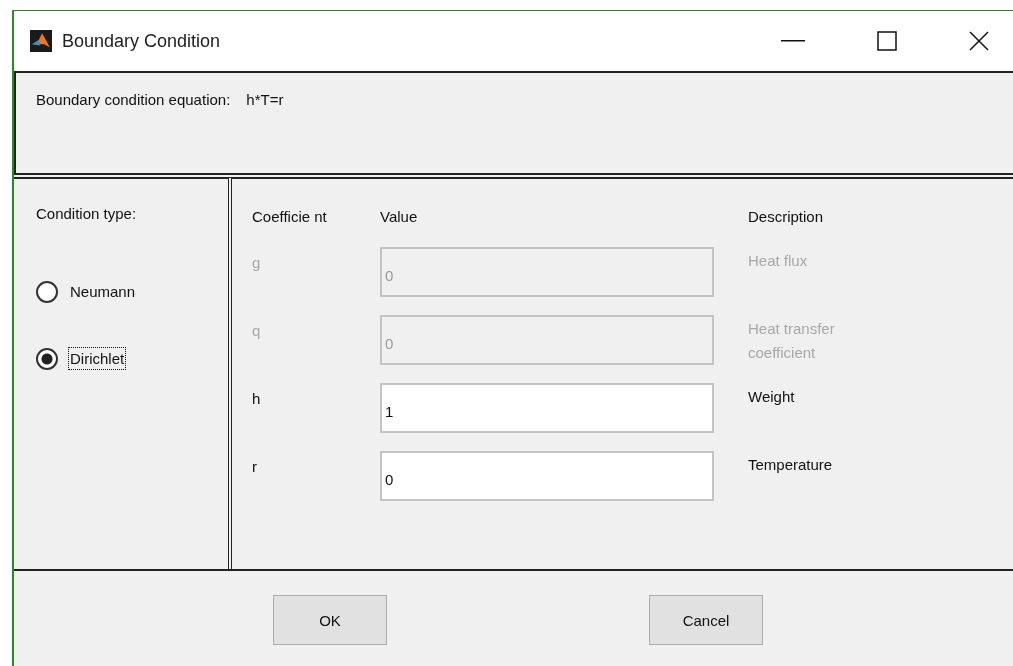 This screenshot has height=666, width=1013. Describe the element at coordinates (979, 41) in the screenshot. I see `close-icon` at that location.